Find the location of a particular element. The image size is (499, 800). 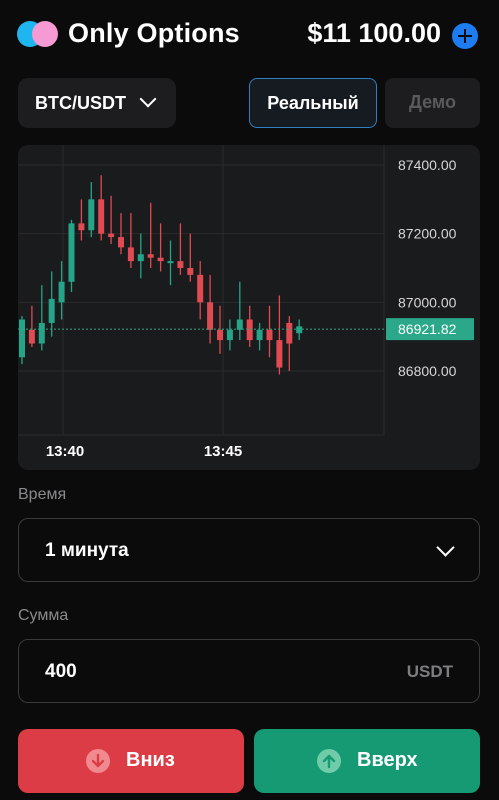

x-tick-label: 13:40 is located at coordinates (65, 451).